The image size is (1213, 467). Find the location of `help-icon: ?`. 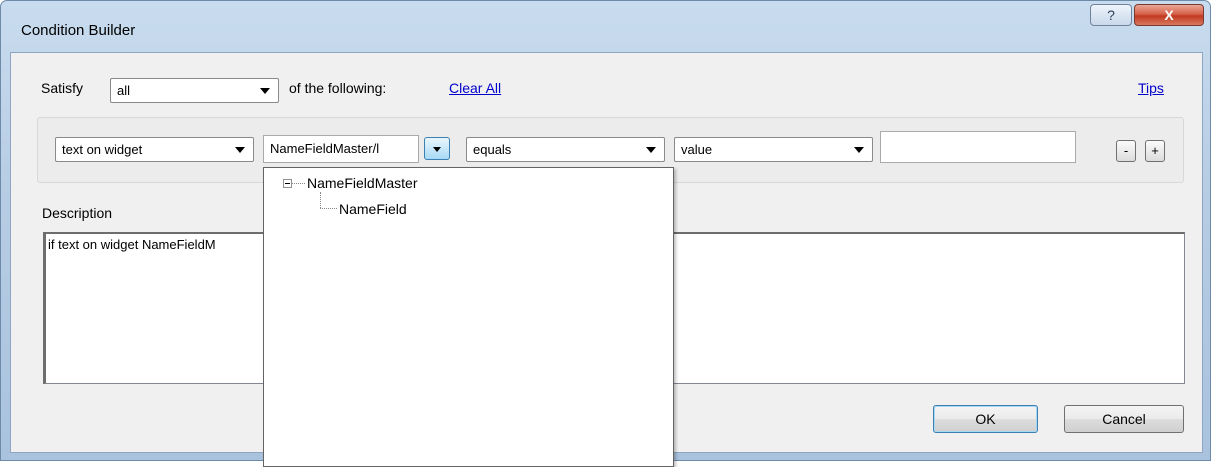

help-icon: ? is located at coordinates (1111, 15).